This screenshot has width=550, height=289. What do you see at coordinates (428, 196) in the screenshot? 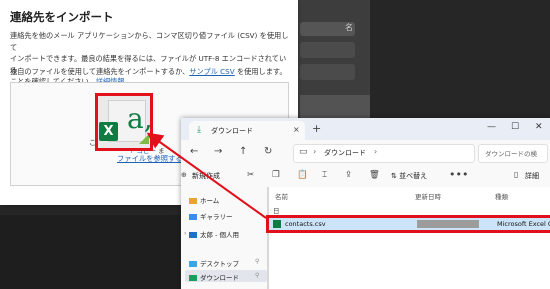
I see `column-header-date: 更新日時` at bounding box center [428, 196].